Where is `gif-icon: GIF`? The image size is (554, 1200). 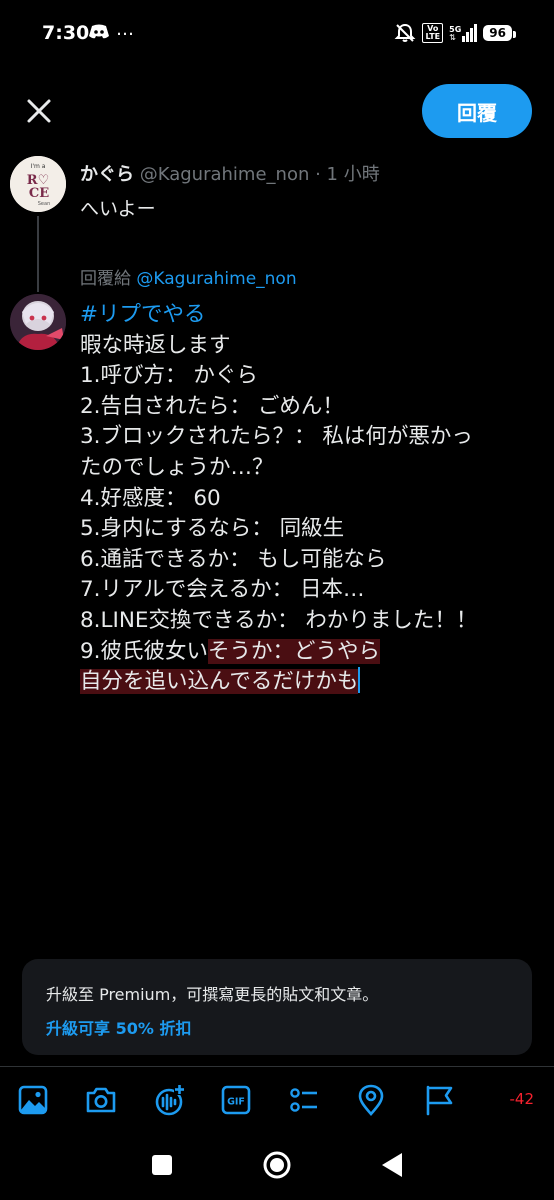
gif-icon: GIF is located at coordinates (236, 1100).